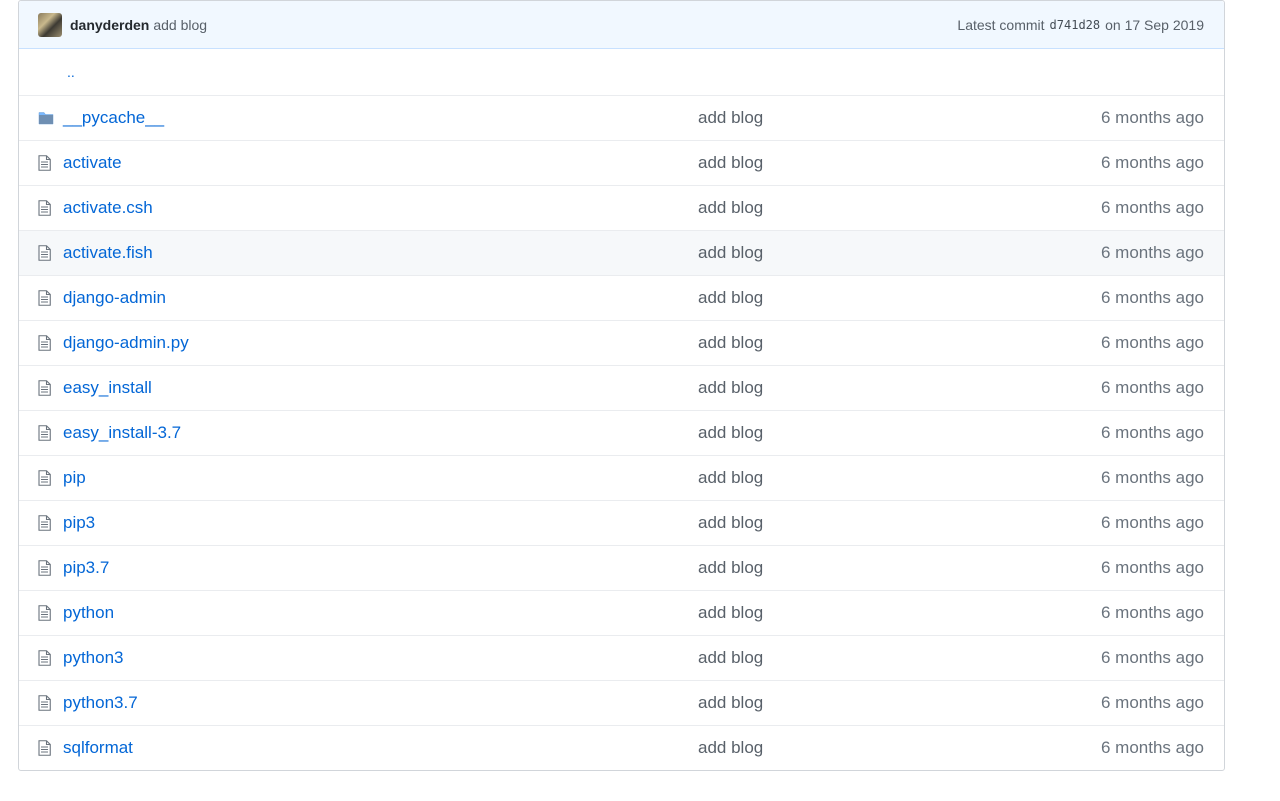 The width and height of the screenshot is (1280, 801). I want to click on file-row: activate.fish add blog 6 months ago, so click(621, 252).